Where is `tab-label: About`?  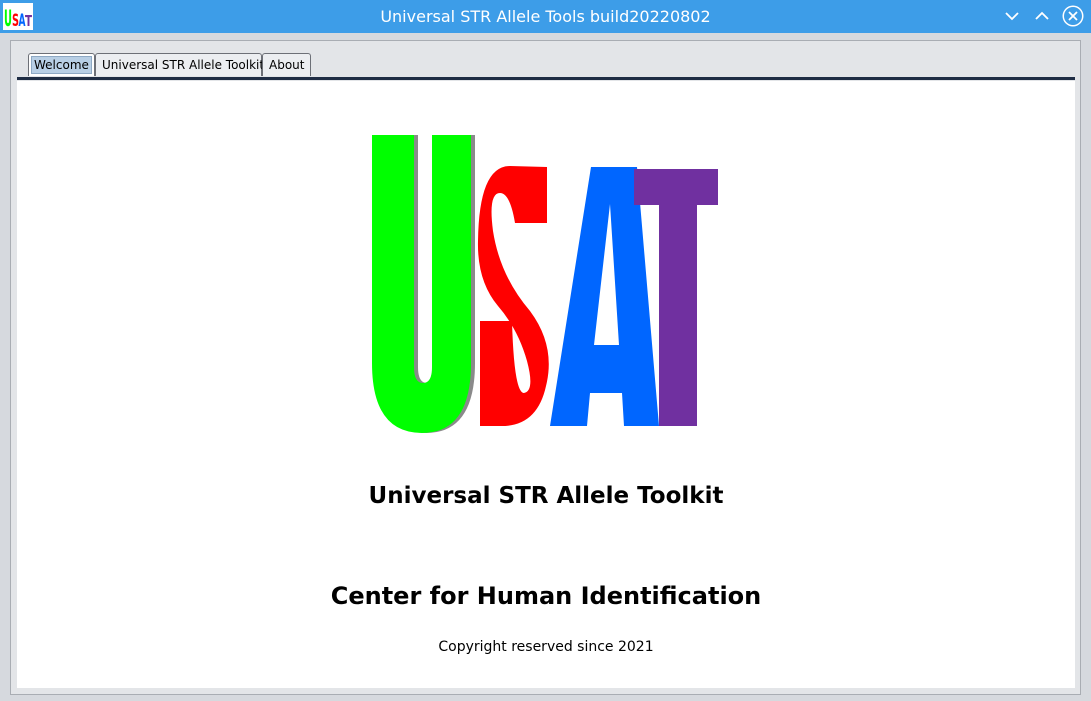
tab-label: About is located at coordinates (287, 65).